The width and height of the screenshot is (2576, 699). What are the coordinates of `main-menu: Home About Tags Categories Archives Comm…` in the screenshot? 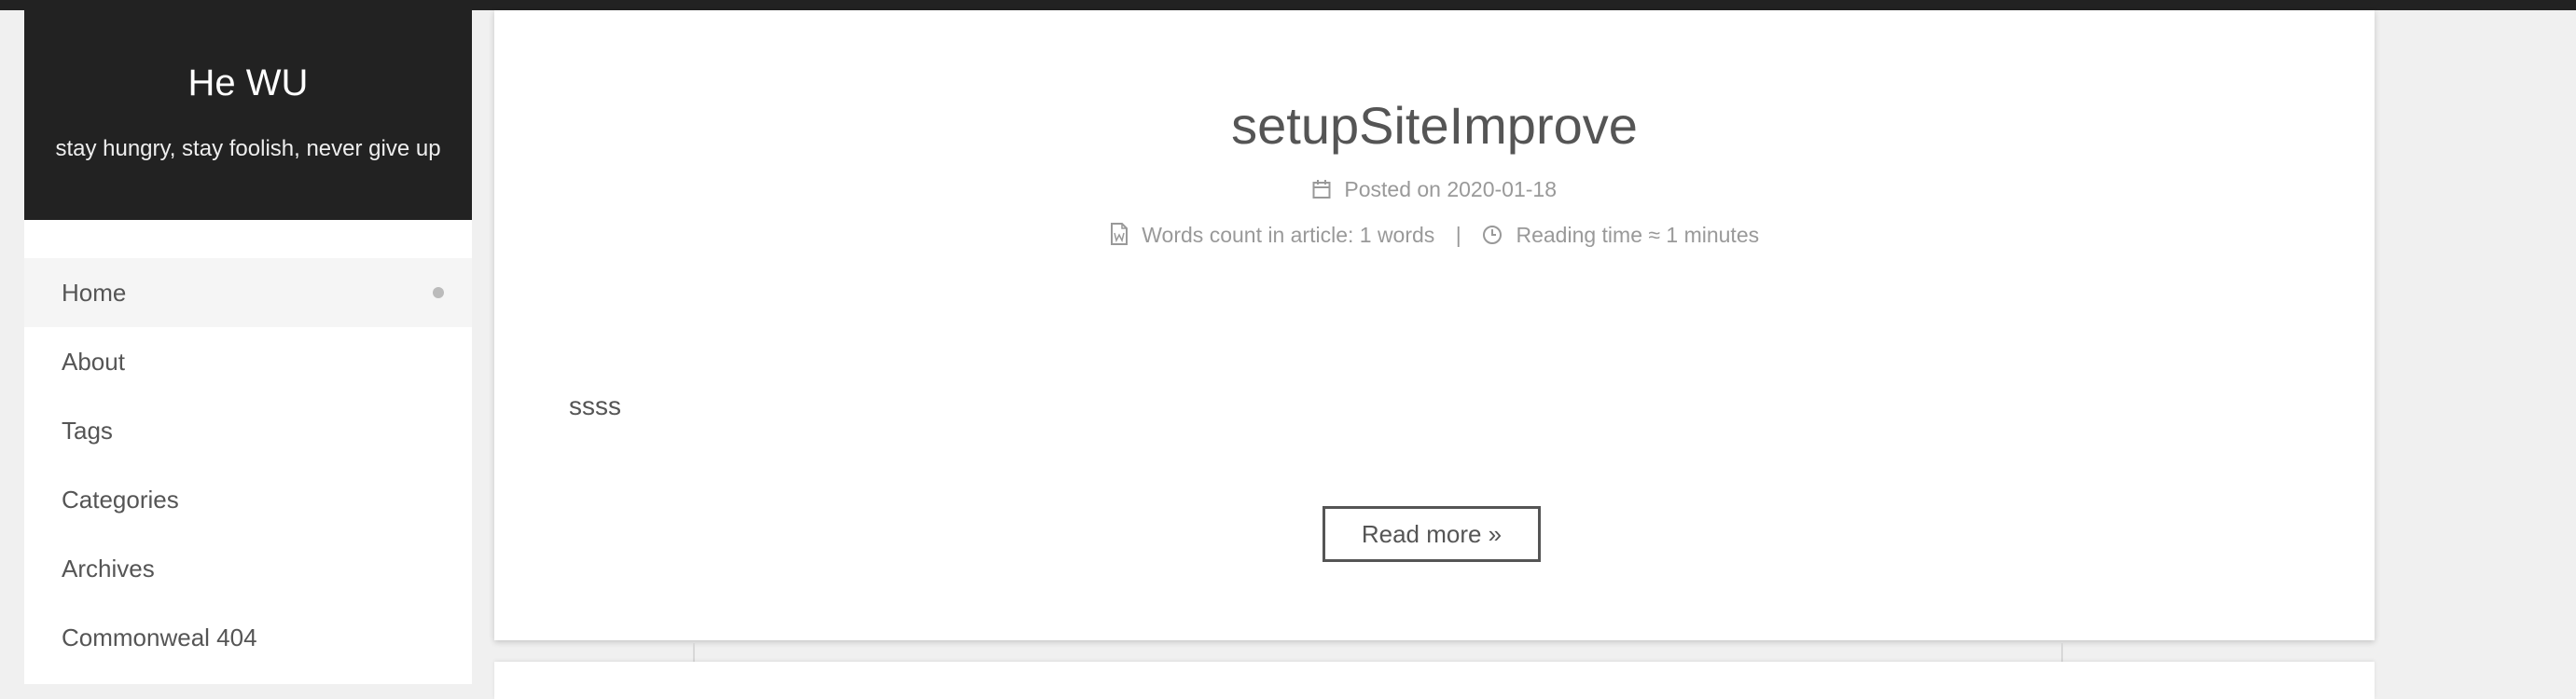 It's located at (248, 465).